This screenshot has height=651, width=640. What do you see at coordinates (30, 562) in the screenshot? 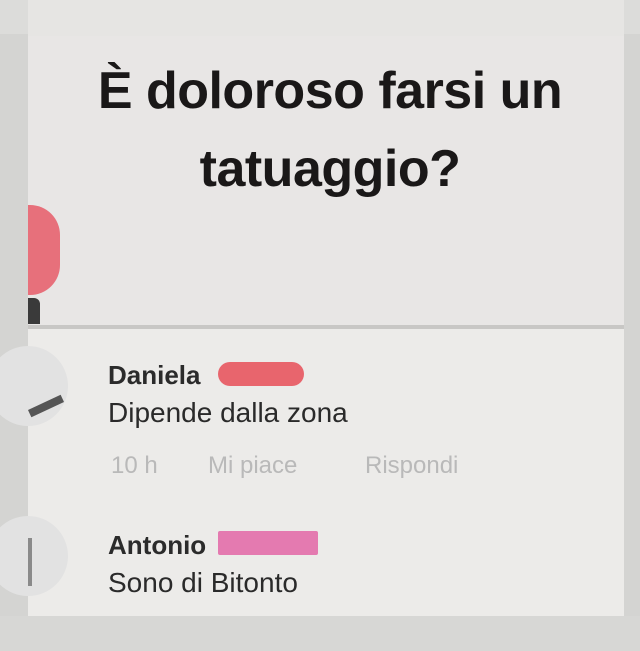
I see `avatar-image-detail` at bounding box center [30, 562].